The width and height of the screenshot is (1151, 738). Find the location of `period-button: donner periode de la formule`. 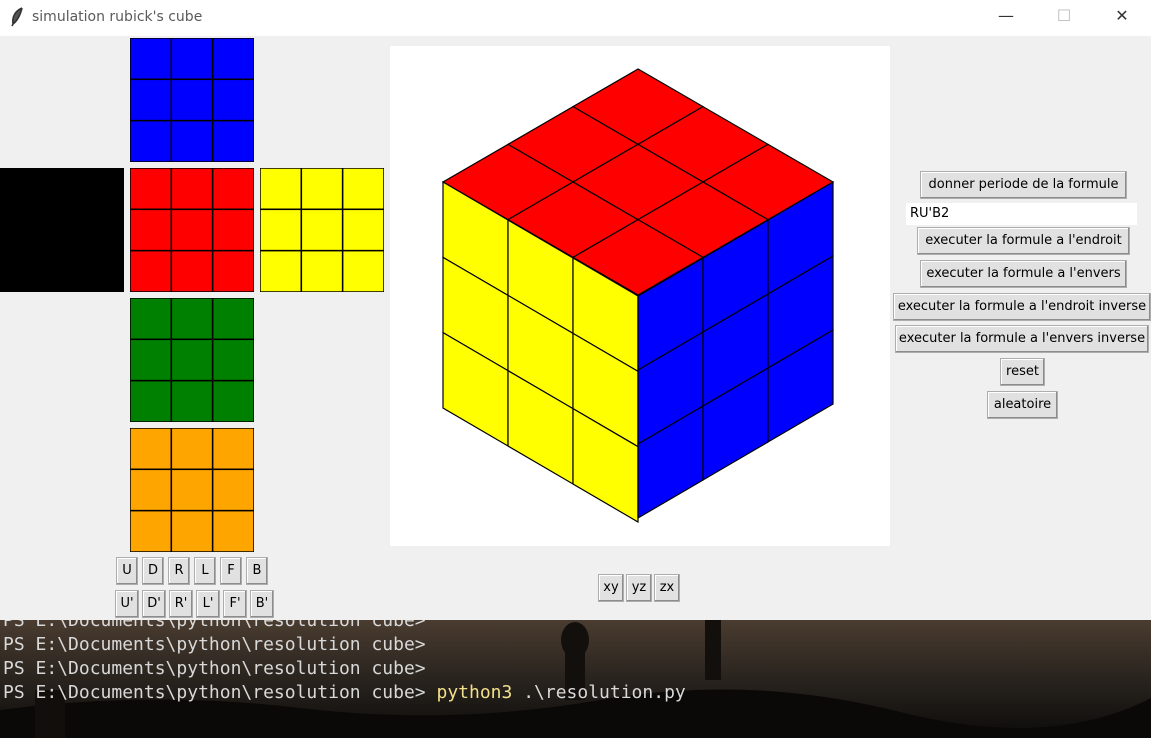

period-button: donner periode de la formule is located at coordinates (1023, 185).